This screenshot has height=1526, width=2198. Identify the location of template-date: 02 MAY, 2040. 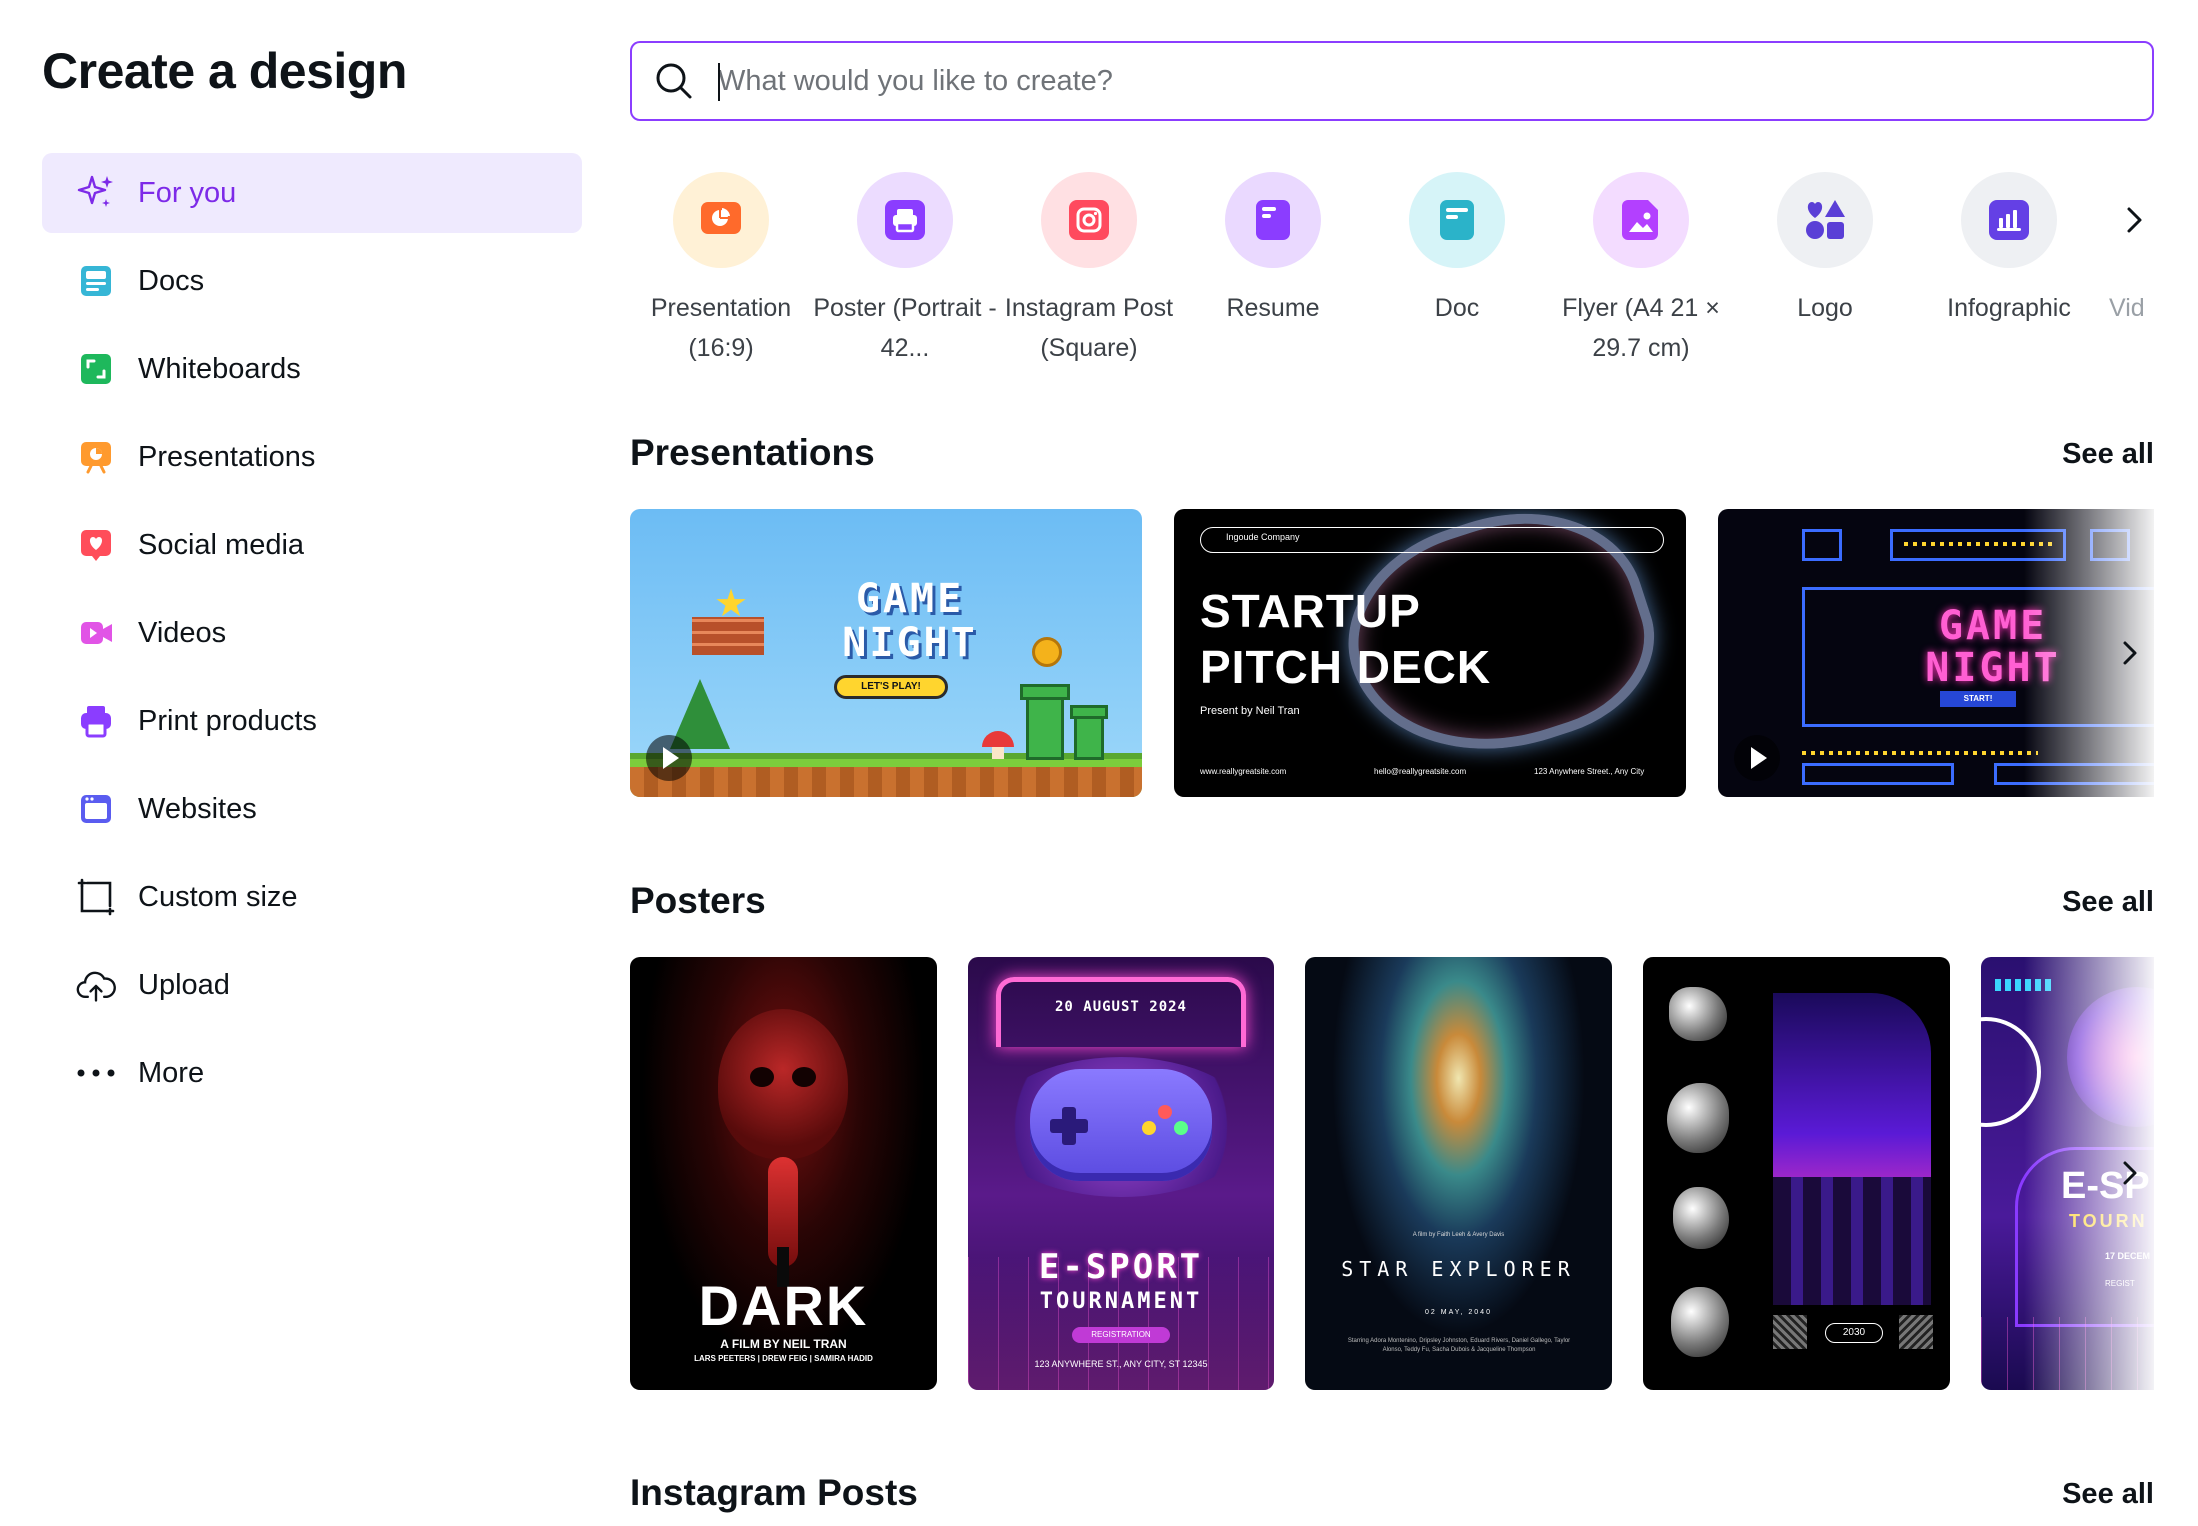
(1458, 1312).